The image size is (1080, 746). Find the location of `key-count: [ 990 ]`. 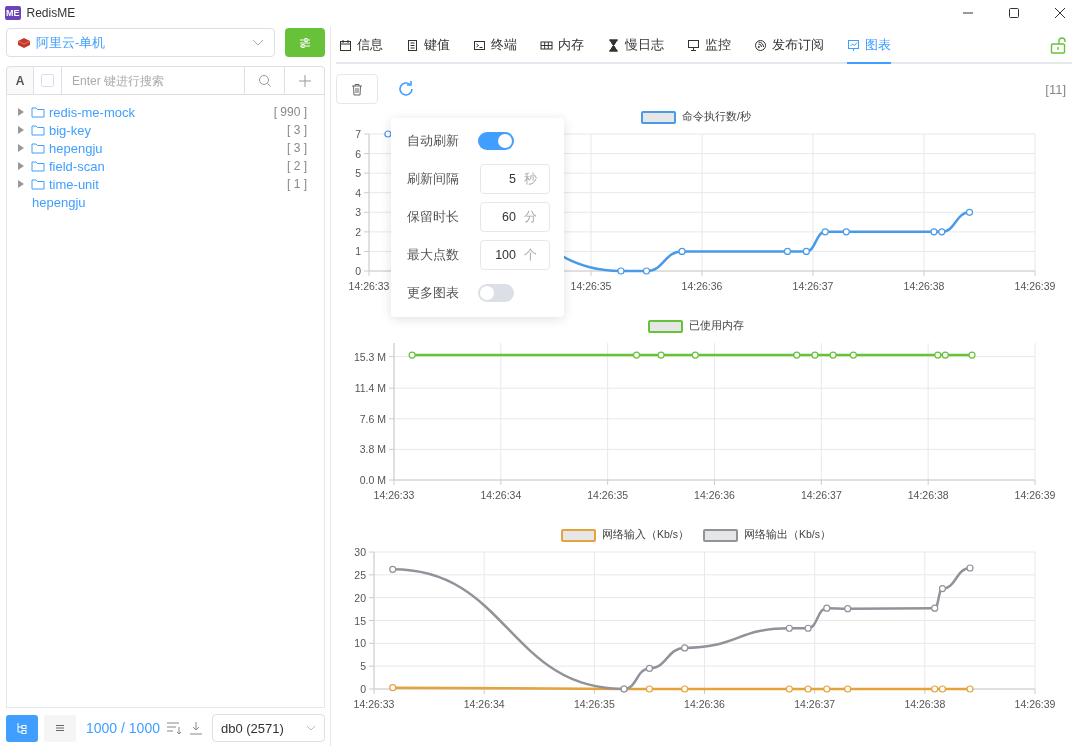

key-count: [ 990 ] is located at coordinates (290, 112).